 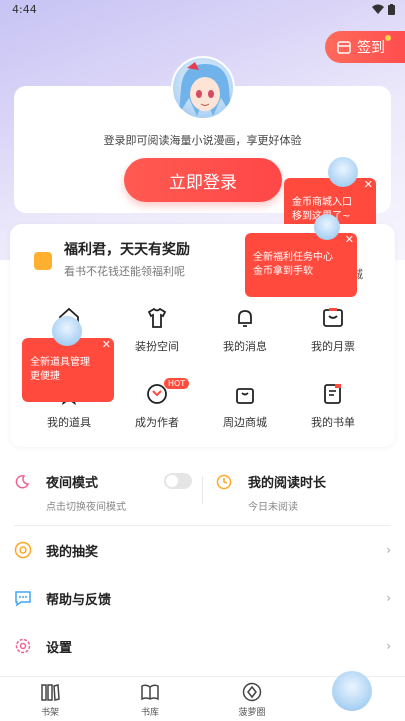 I want to click on grid-label-author: 成为作者, so click(x=157, y=422).